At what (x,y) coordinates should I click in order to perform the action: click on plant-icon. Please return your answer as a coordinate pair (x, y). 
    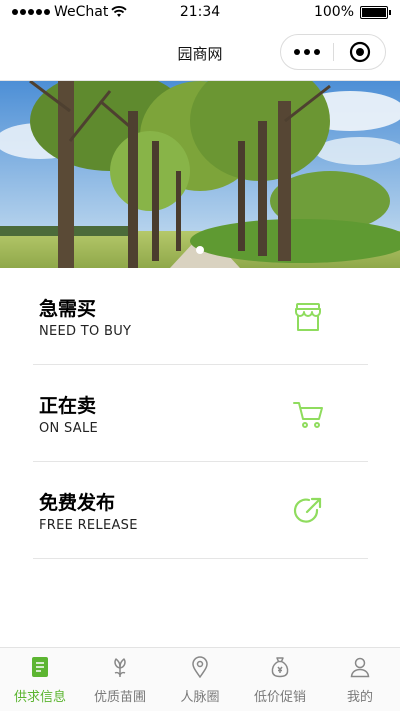
    Looking at the image, I should click on (120, 667).